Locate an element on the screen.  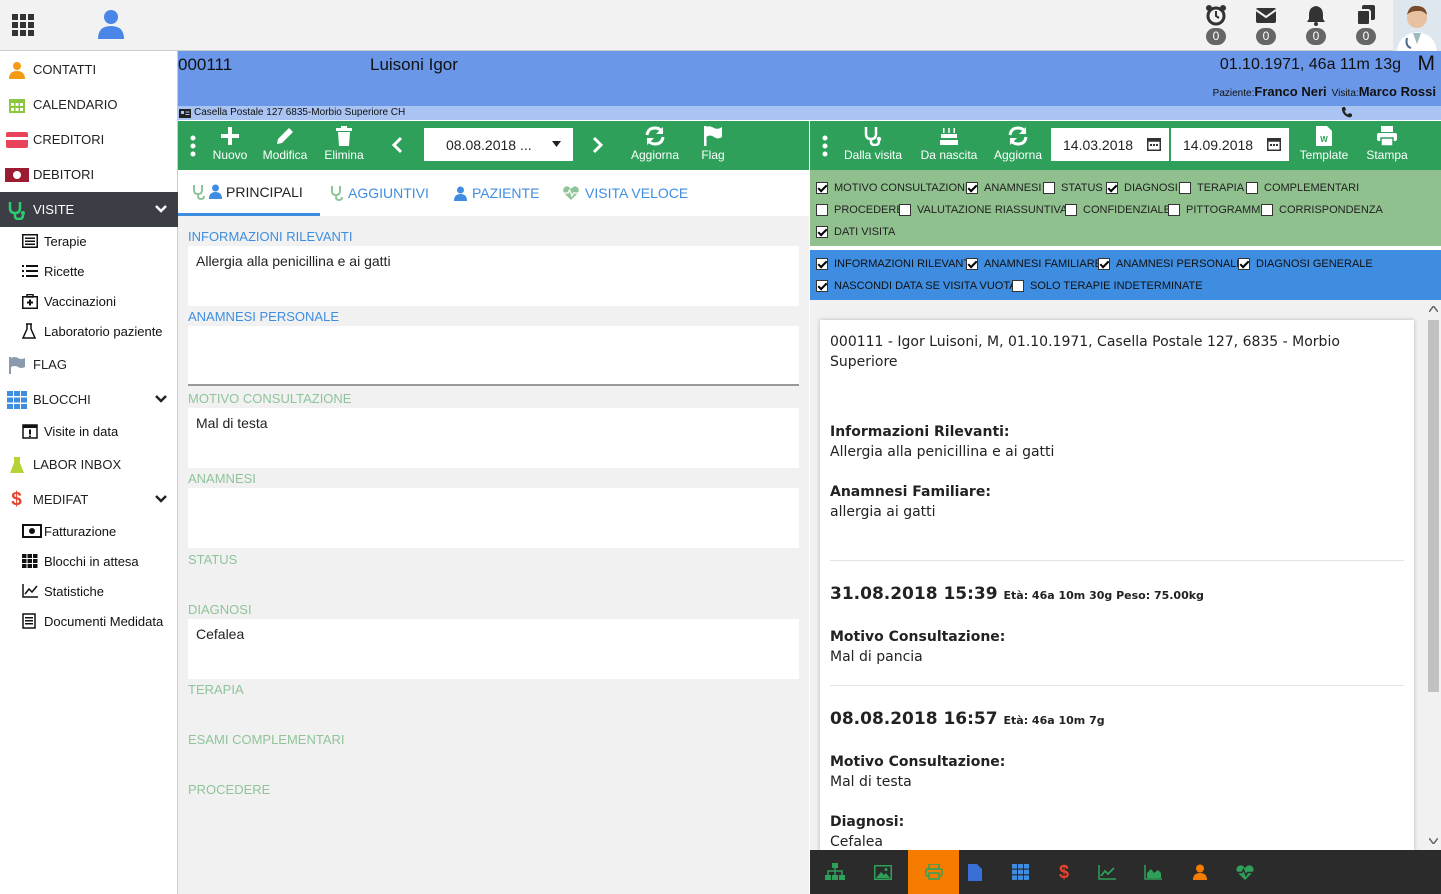
sidebar-subitem-documenti: Documenti Medidata is located at coordinates (92, 621).